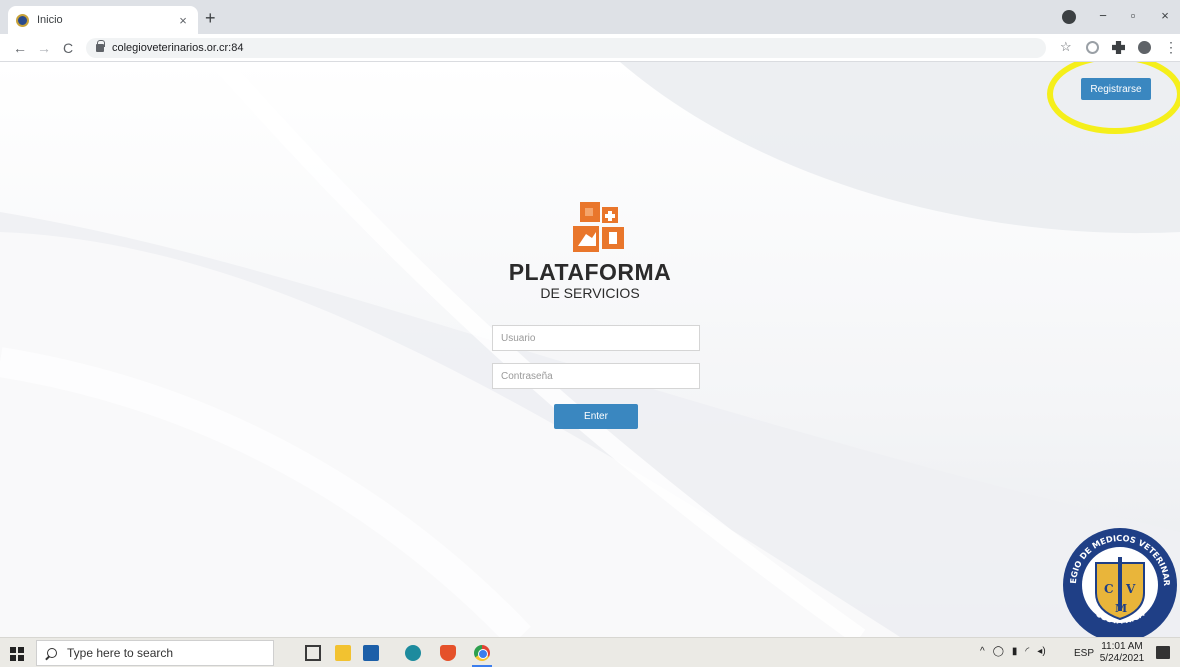 This screenshot has width=1180, height=667. I want to click on platform-logo-icon, so click(598, 227).